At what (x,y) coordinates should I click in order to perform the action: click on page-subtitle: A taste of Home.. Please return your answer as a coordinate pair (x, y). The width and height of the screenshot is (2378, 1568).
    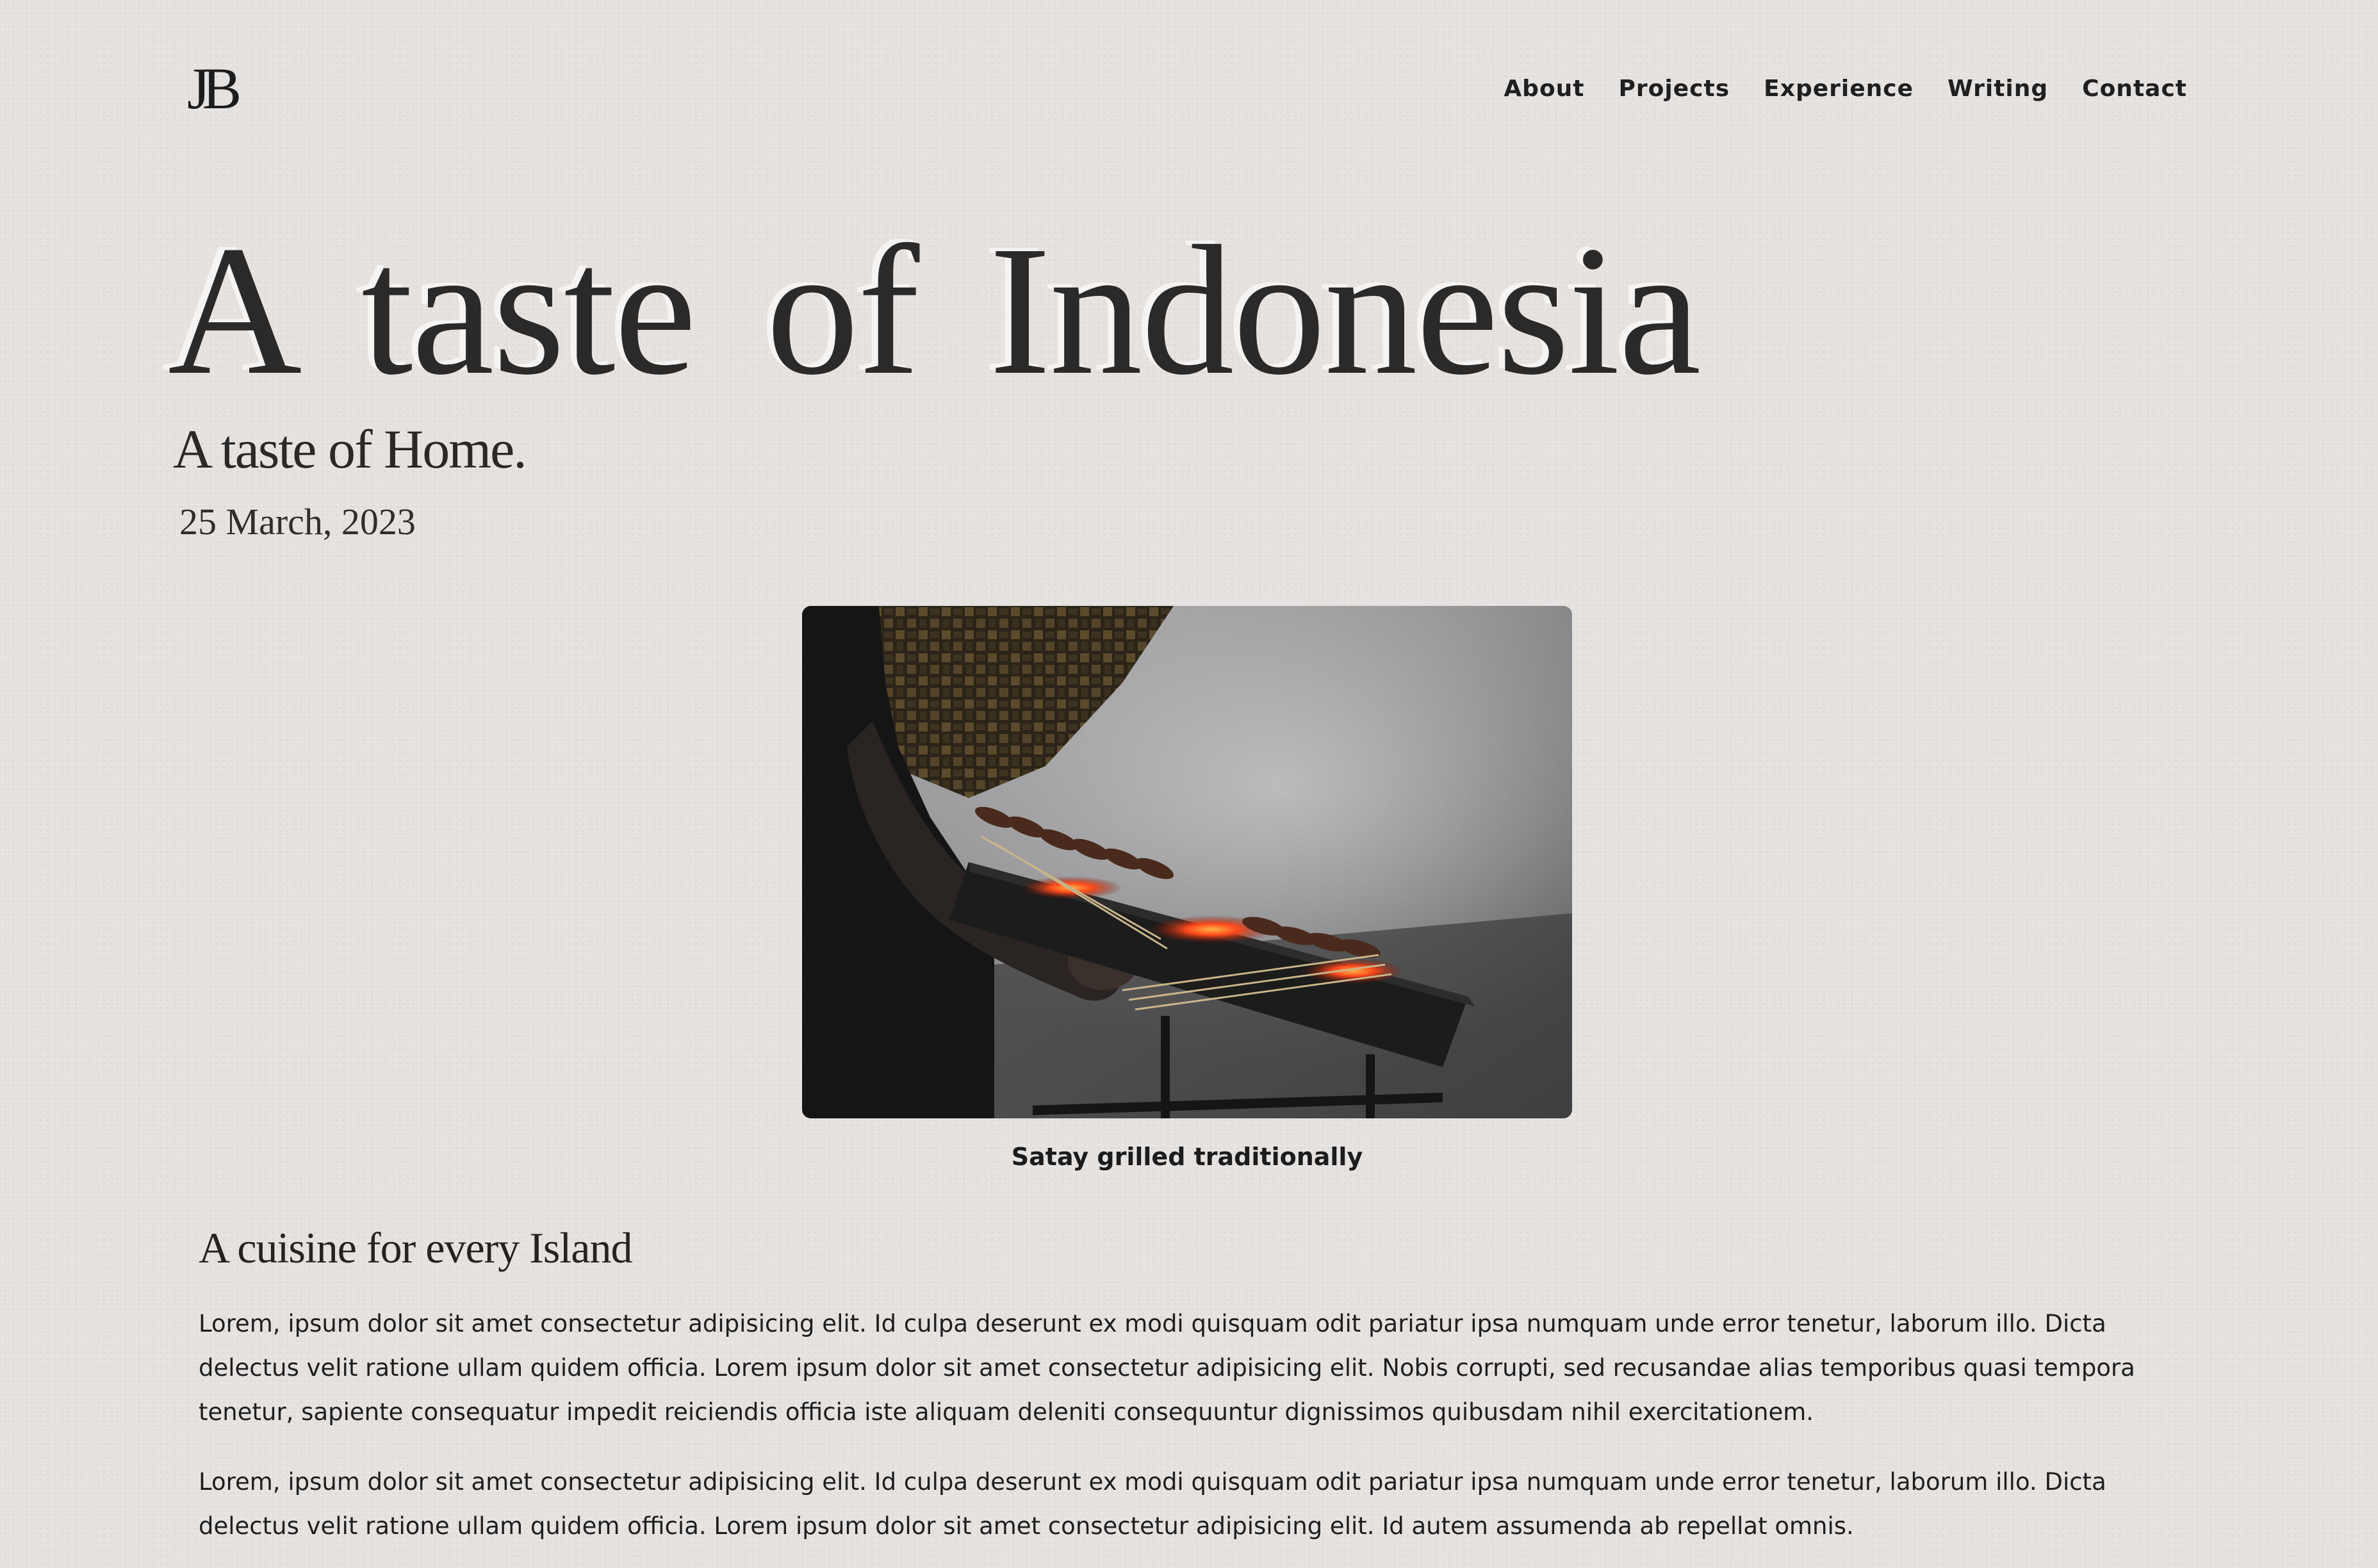
    Looking at the image, I should click on (350, 449).